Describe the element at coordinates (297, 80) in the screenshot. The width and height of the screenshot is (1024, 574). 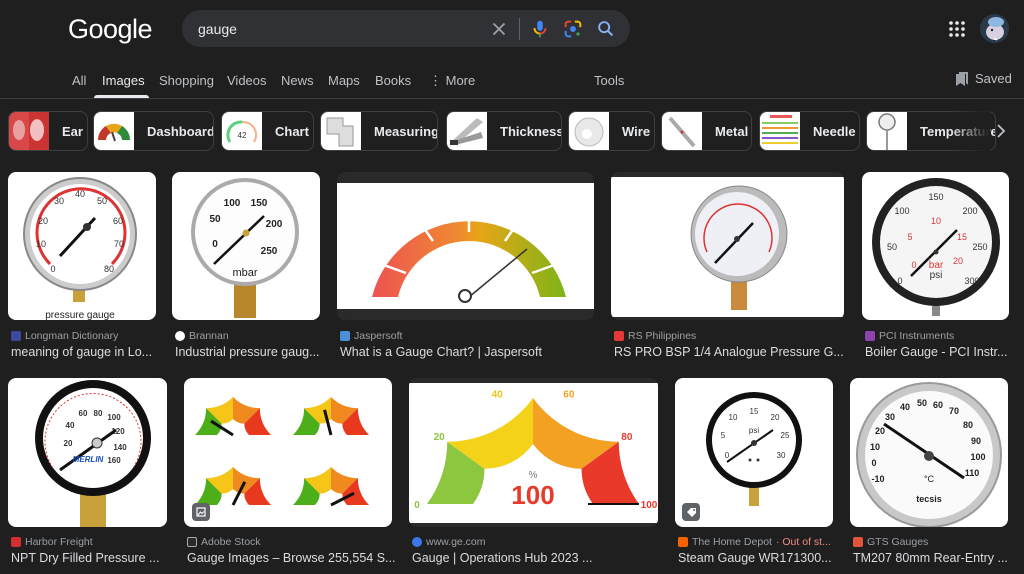
I see `tab-news: News` at that location.